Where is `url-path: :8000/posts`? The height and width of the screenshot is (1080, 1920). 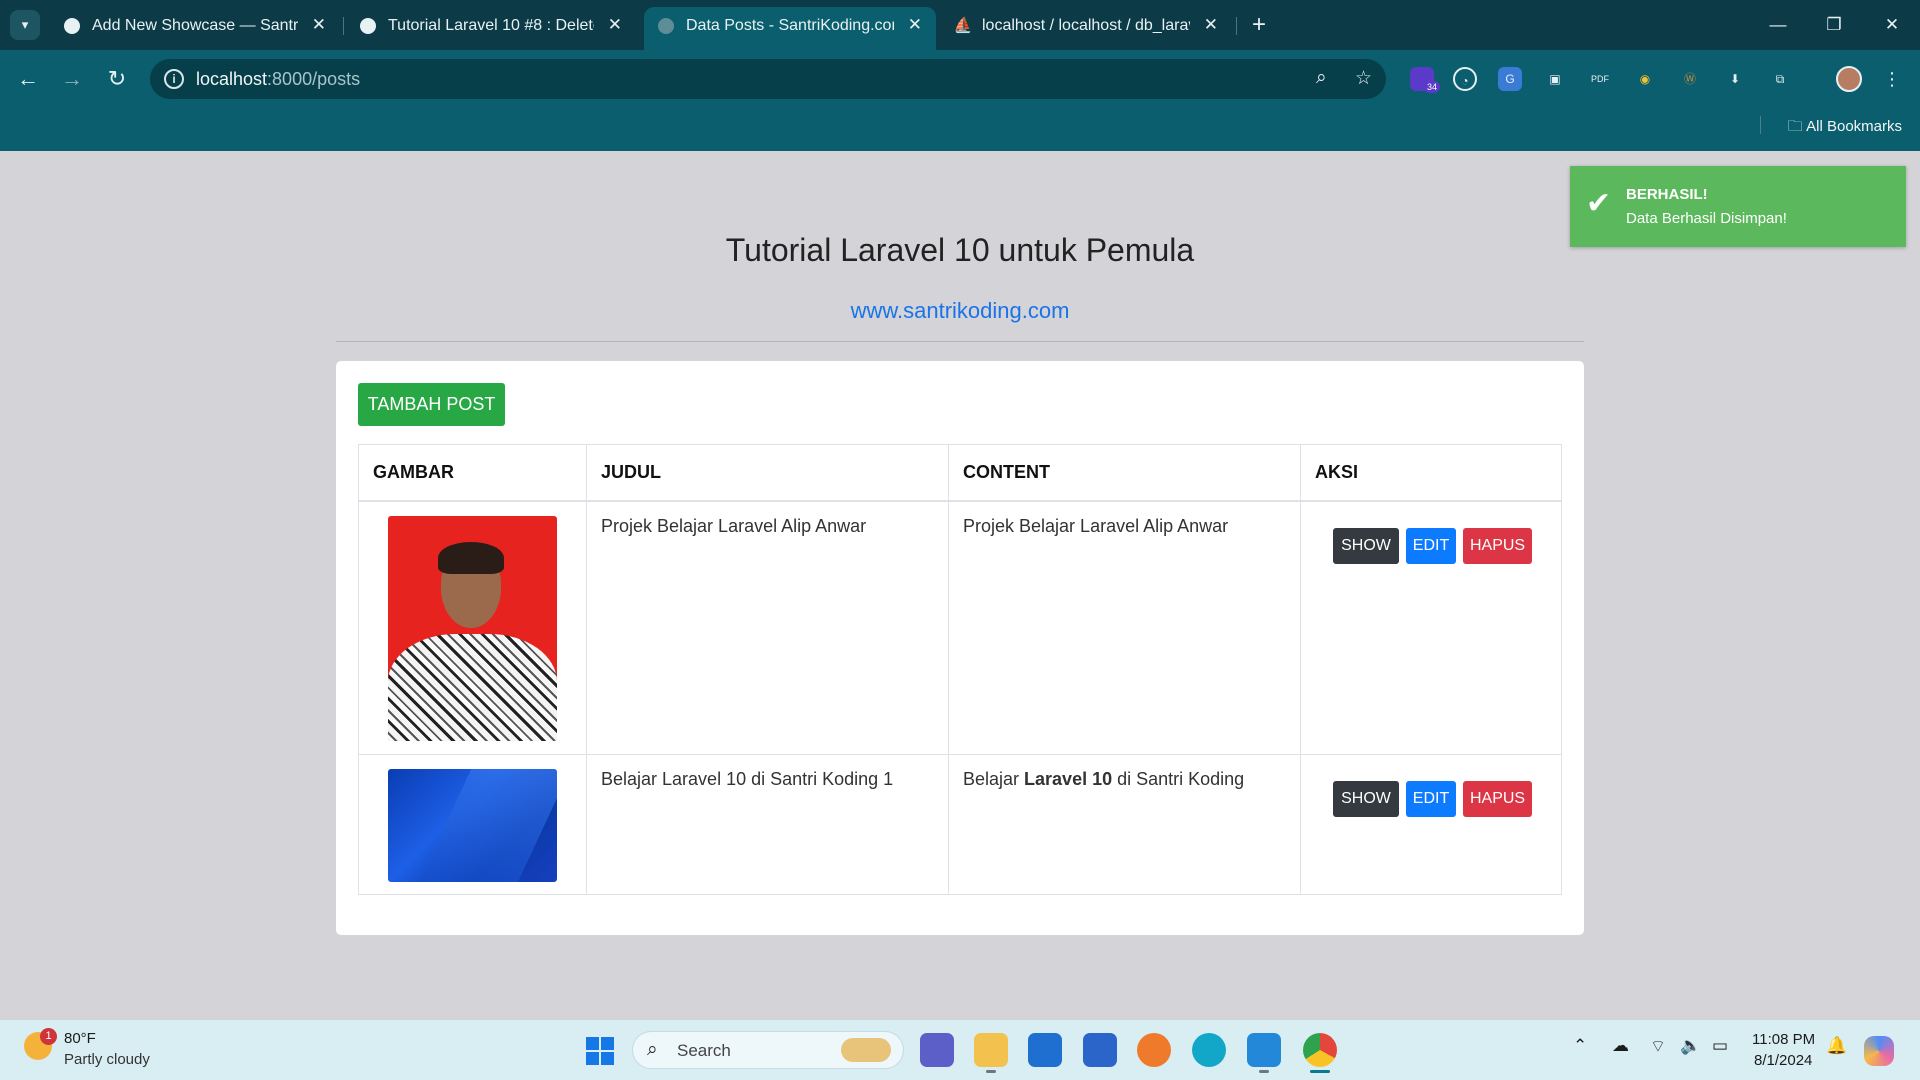 url-path: :8000/posts is located at coordinates (314, 79).